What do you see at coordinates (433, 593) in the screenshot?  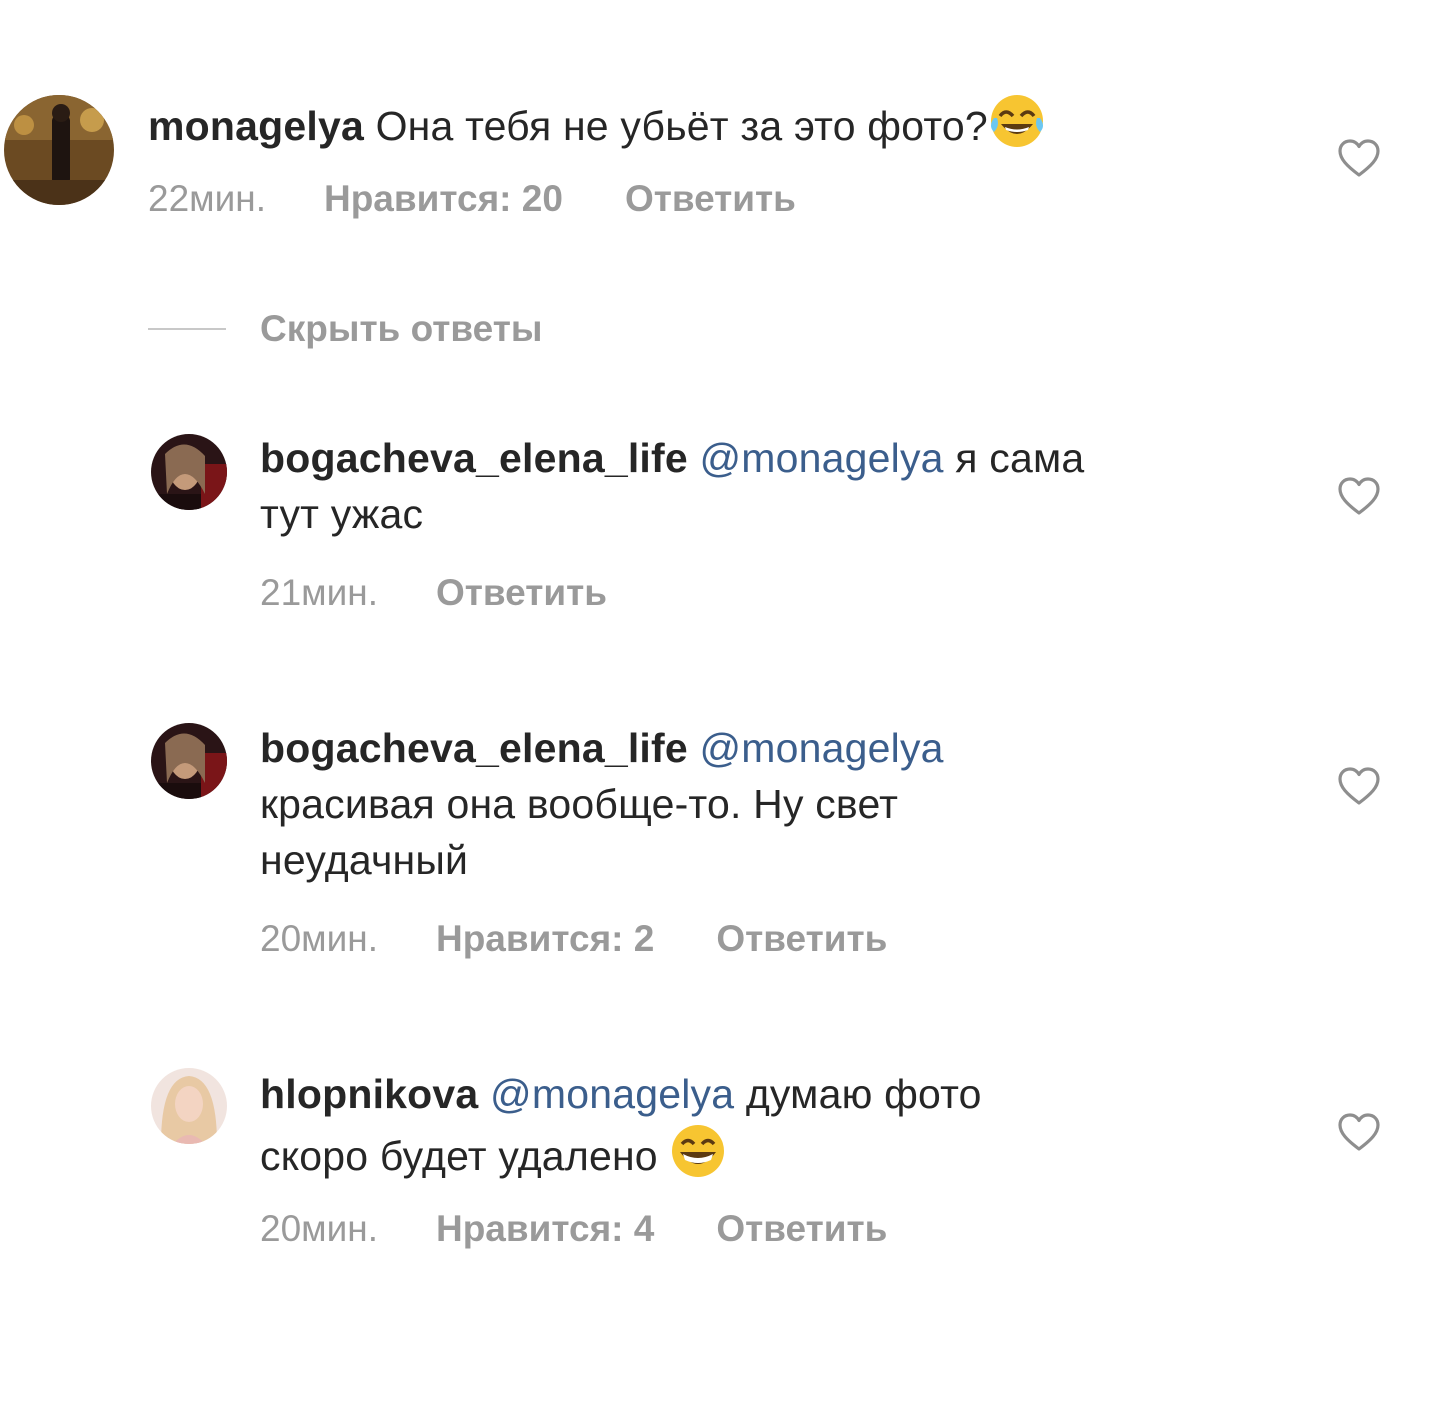 I see `comment-meta: 21мин. Ответить` at bounding box center [433, 593].